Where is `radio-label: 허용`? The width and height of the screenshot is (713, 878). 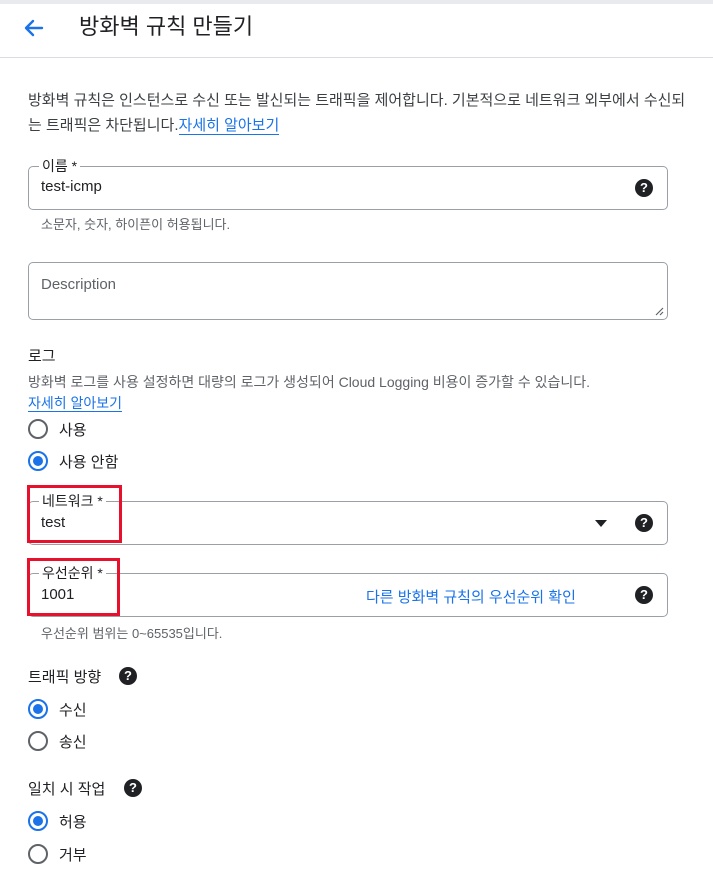 radio-label: 허용 is located at coordinates (73, 822).